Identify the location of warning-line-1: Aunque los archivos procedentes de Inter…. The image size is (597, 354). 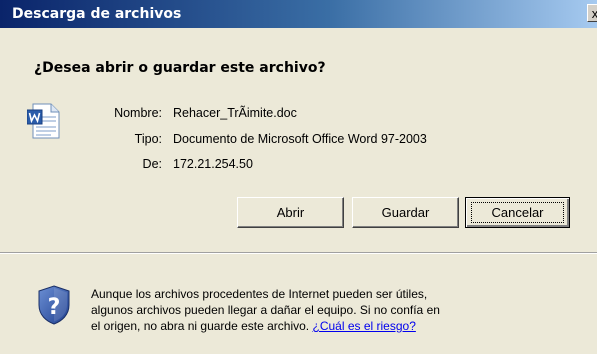
(259, 294).